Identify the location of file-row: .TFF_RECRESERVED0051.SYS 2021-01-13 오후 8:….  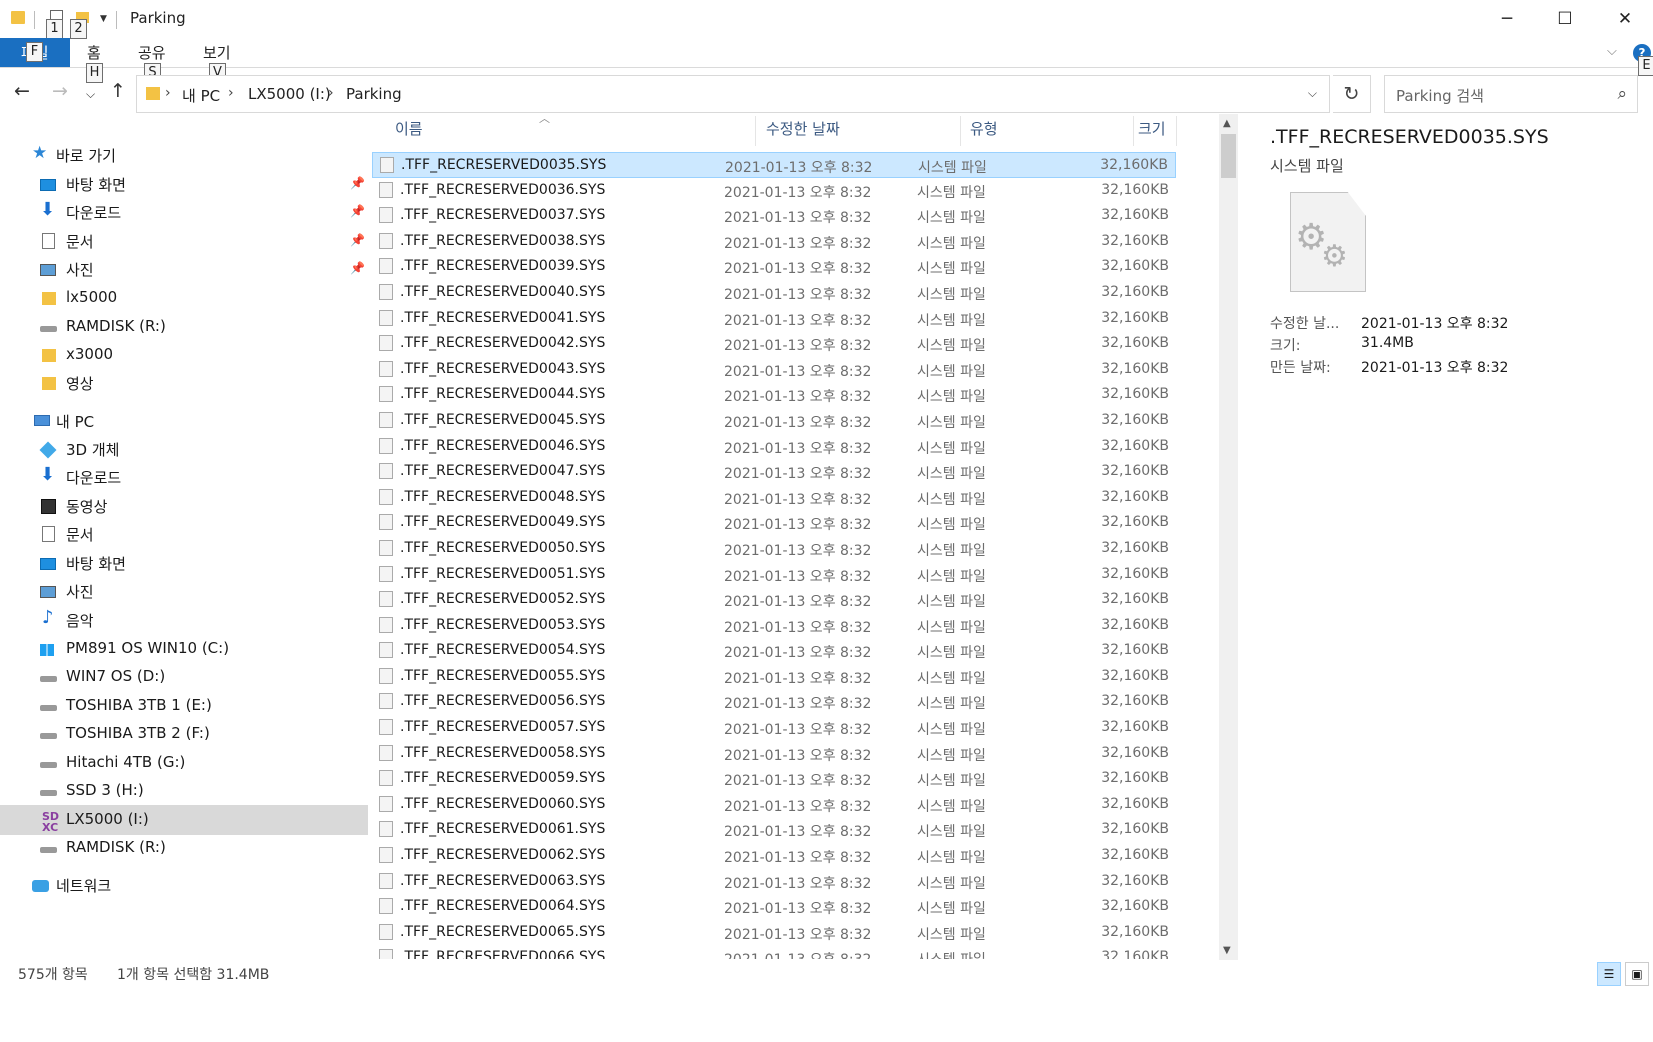
(774, 575).